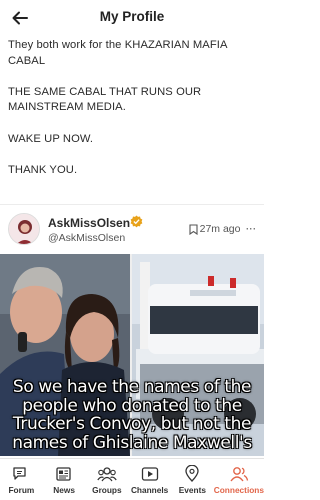 Image resolution: width=320 pixels, height=500 pixels. I want to click on news-icon, so click(63, 473).